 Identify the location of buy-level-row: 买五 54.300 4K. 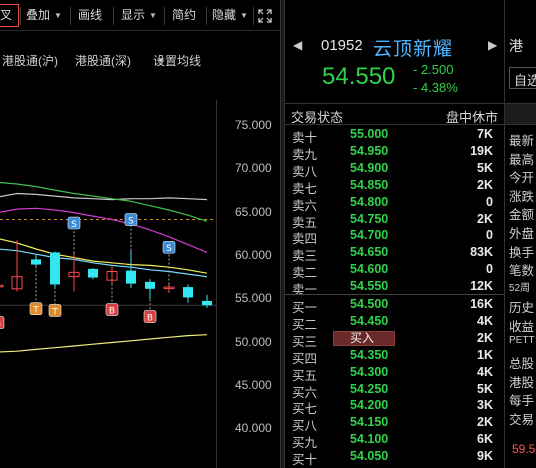
(394, 373).